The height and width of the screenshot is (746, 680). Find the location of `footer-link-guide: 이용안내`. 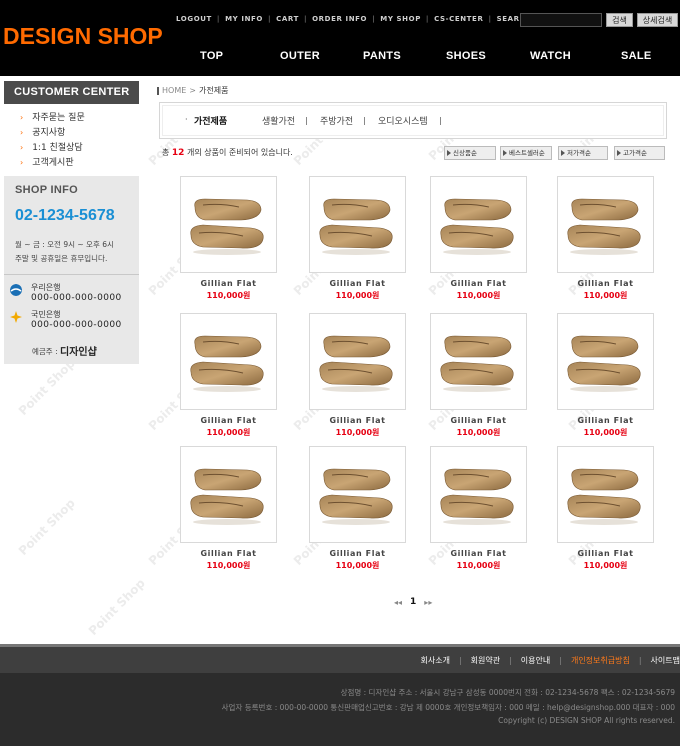

footer-link-guide: 이용안내 is located at coordinates (535, 660).